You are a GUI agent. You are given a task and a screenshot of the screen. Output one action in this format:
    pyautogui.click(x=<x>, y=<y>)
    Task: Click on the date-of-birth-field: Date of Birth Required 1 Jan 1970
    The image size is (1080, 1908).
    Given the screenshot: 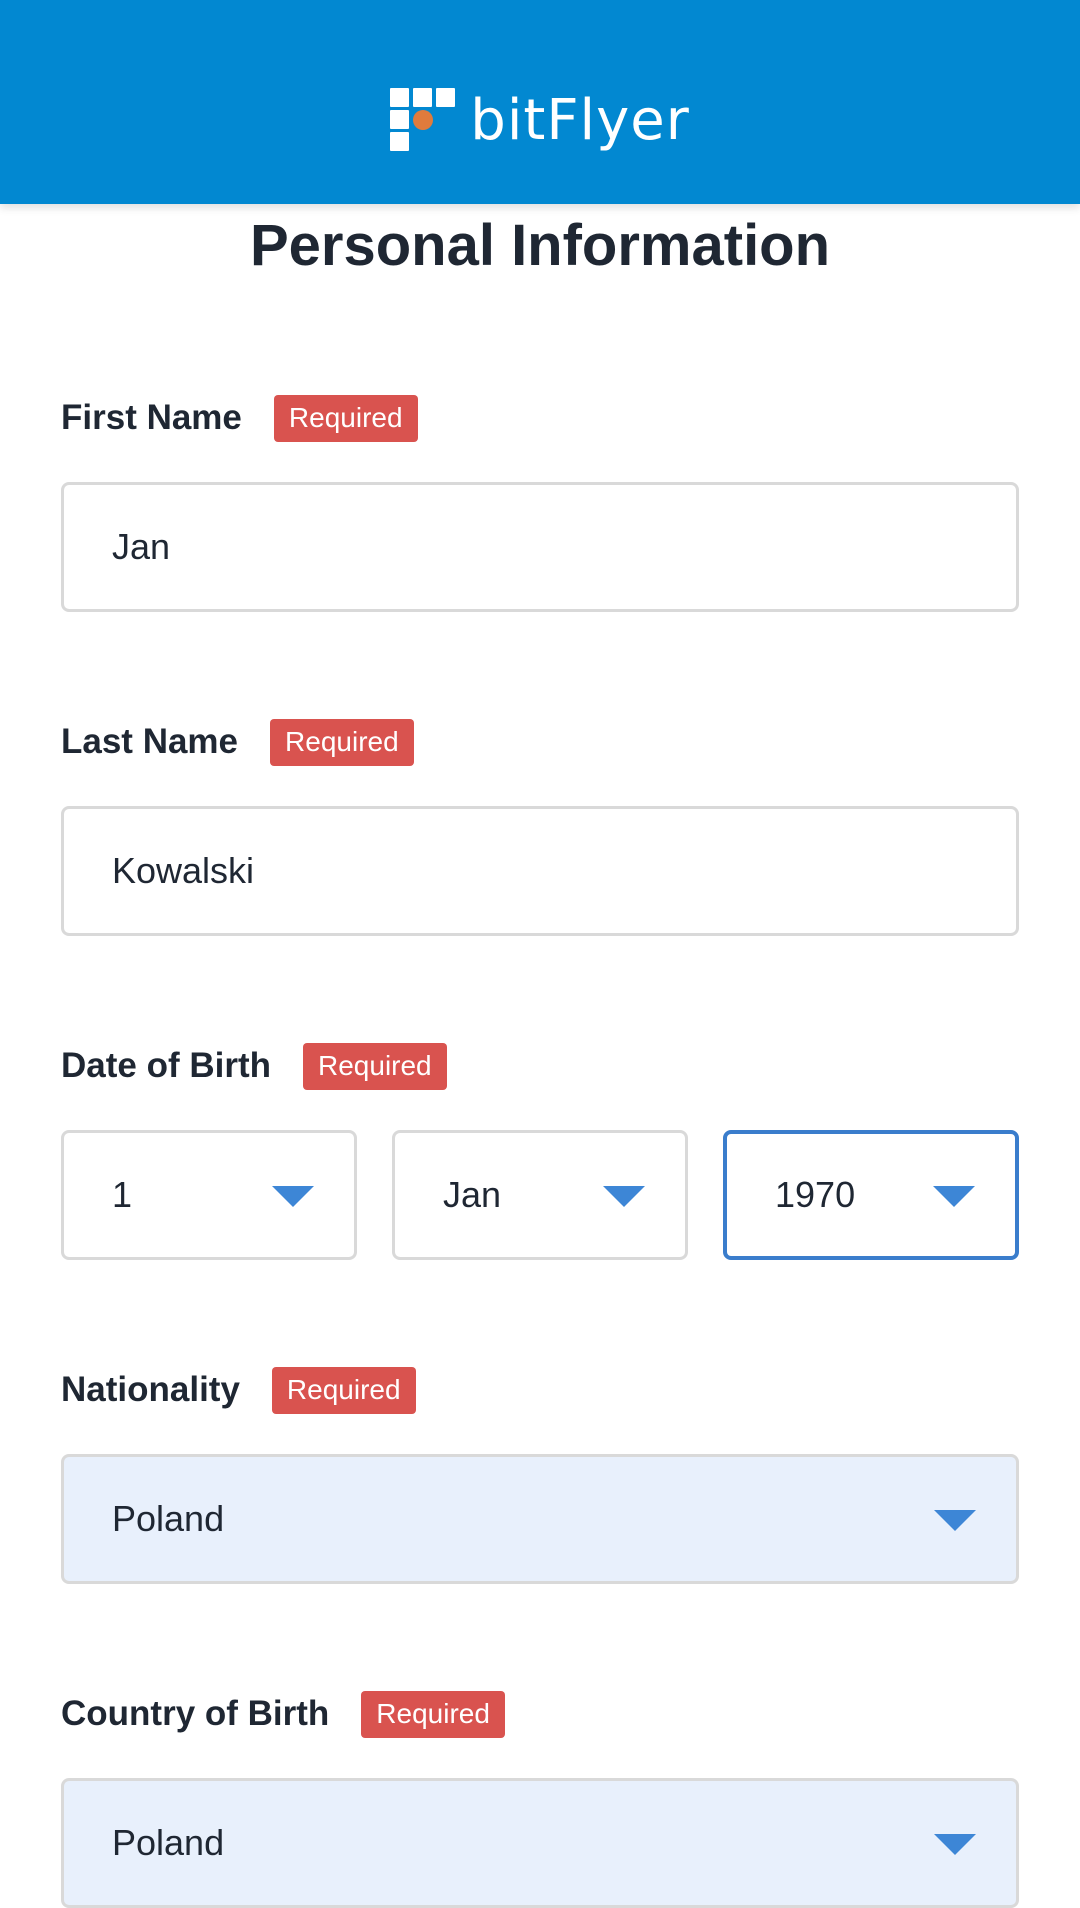 What is the action you would take?
    pyautogui.click(x=540, y=1151)
    